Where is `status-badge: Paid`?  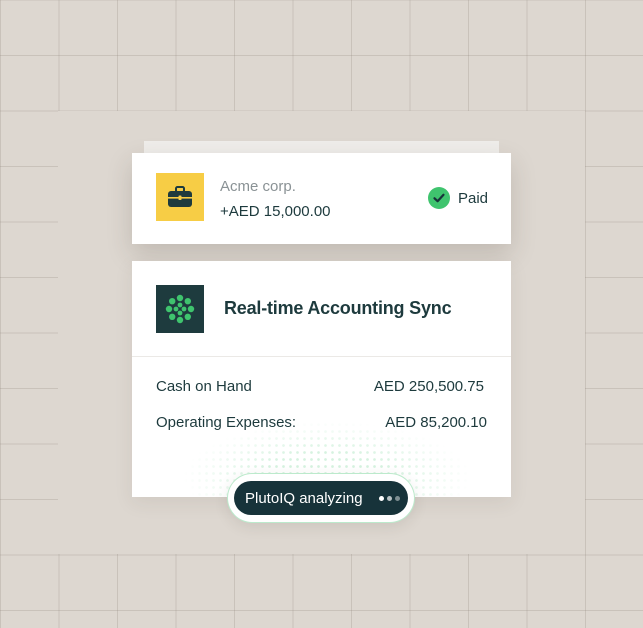
status-badge: Paid is located at coordinates (458, 198).